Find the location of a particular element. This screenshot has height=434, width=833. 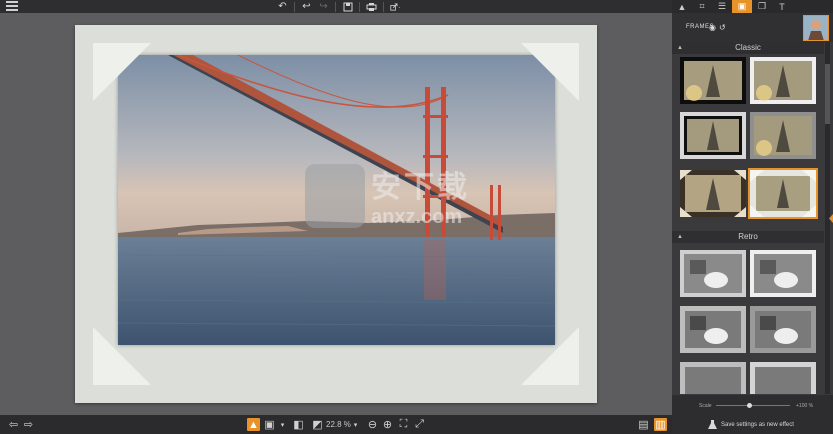

preview-avatar is located at coordinates (816, 28).